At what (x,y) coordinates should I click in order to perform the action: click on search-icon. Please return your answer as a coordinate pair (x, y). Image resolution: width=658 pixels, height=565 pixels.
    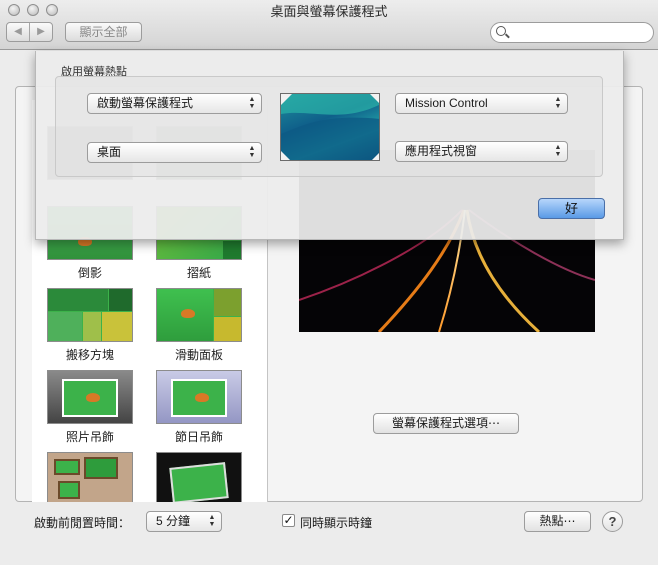
    Looking at the image, I should click on (501, 31).